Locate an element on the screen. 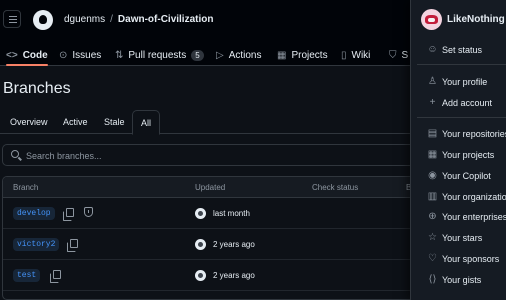 The height and width of the screenshot is (300, 506). pull-request-icon: ⇅ is located at coordinates (119, 55).